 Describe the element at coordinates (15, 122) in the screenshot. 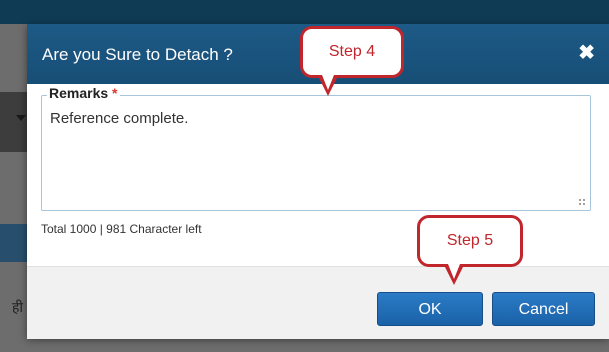

I see `app-background-panel` at that location.